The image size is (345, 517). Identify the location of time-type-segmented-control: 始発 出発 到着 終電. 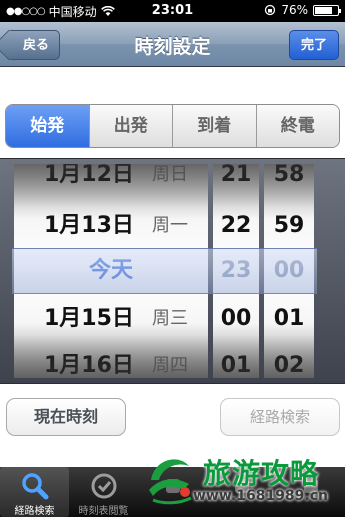
(172, 126).